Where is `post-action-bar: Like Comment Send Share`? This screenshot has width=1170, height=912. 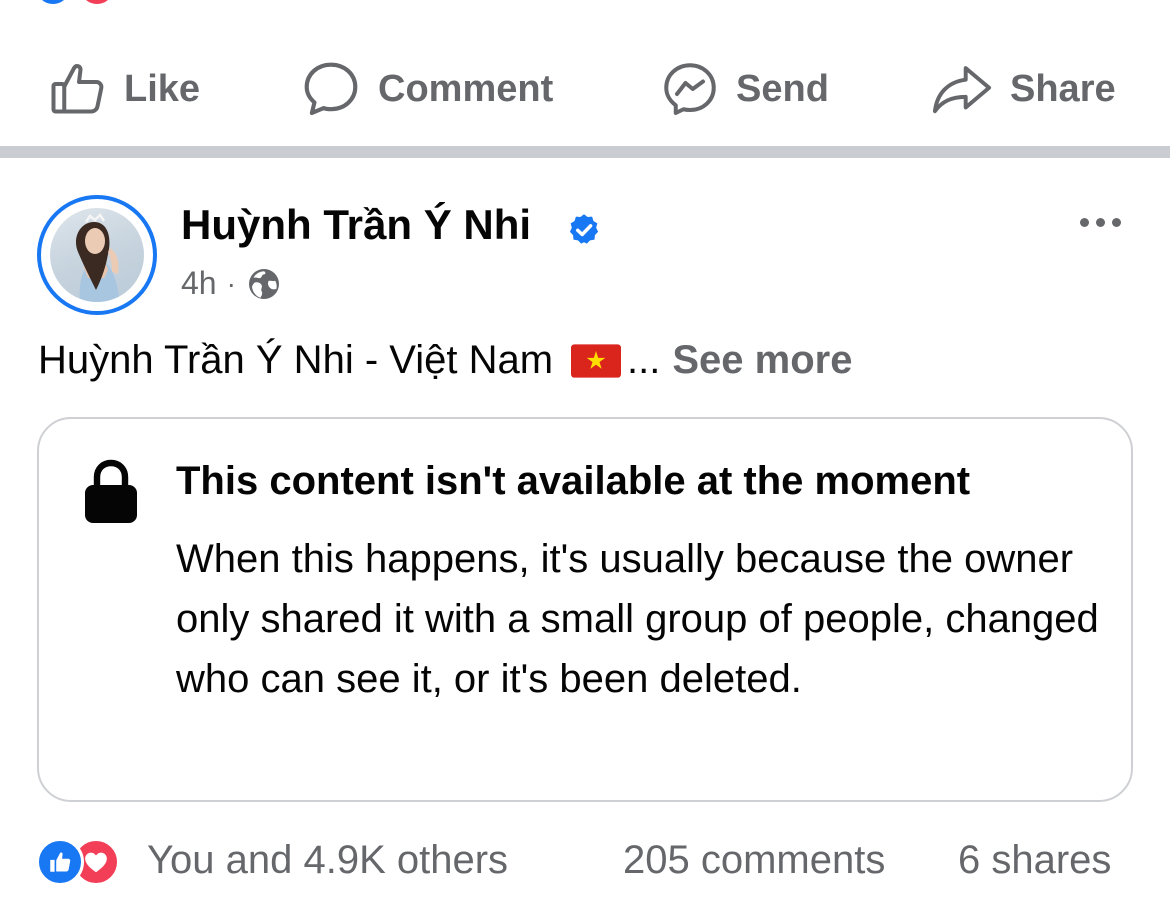 post-action-bar: Like Comment Send Share is located at coordinates (585, 89).